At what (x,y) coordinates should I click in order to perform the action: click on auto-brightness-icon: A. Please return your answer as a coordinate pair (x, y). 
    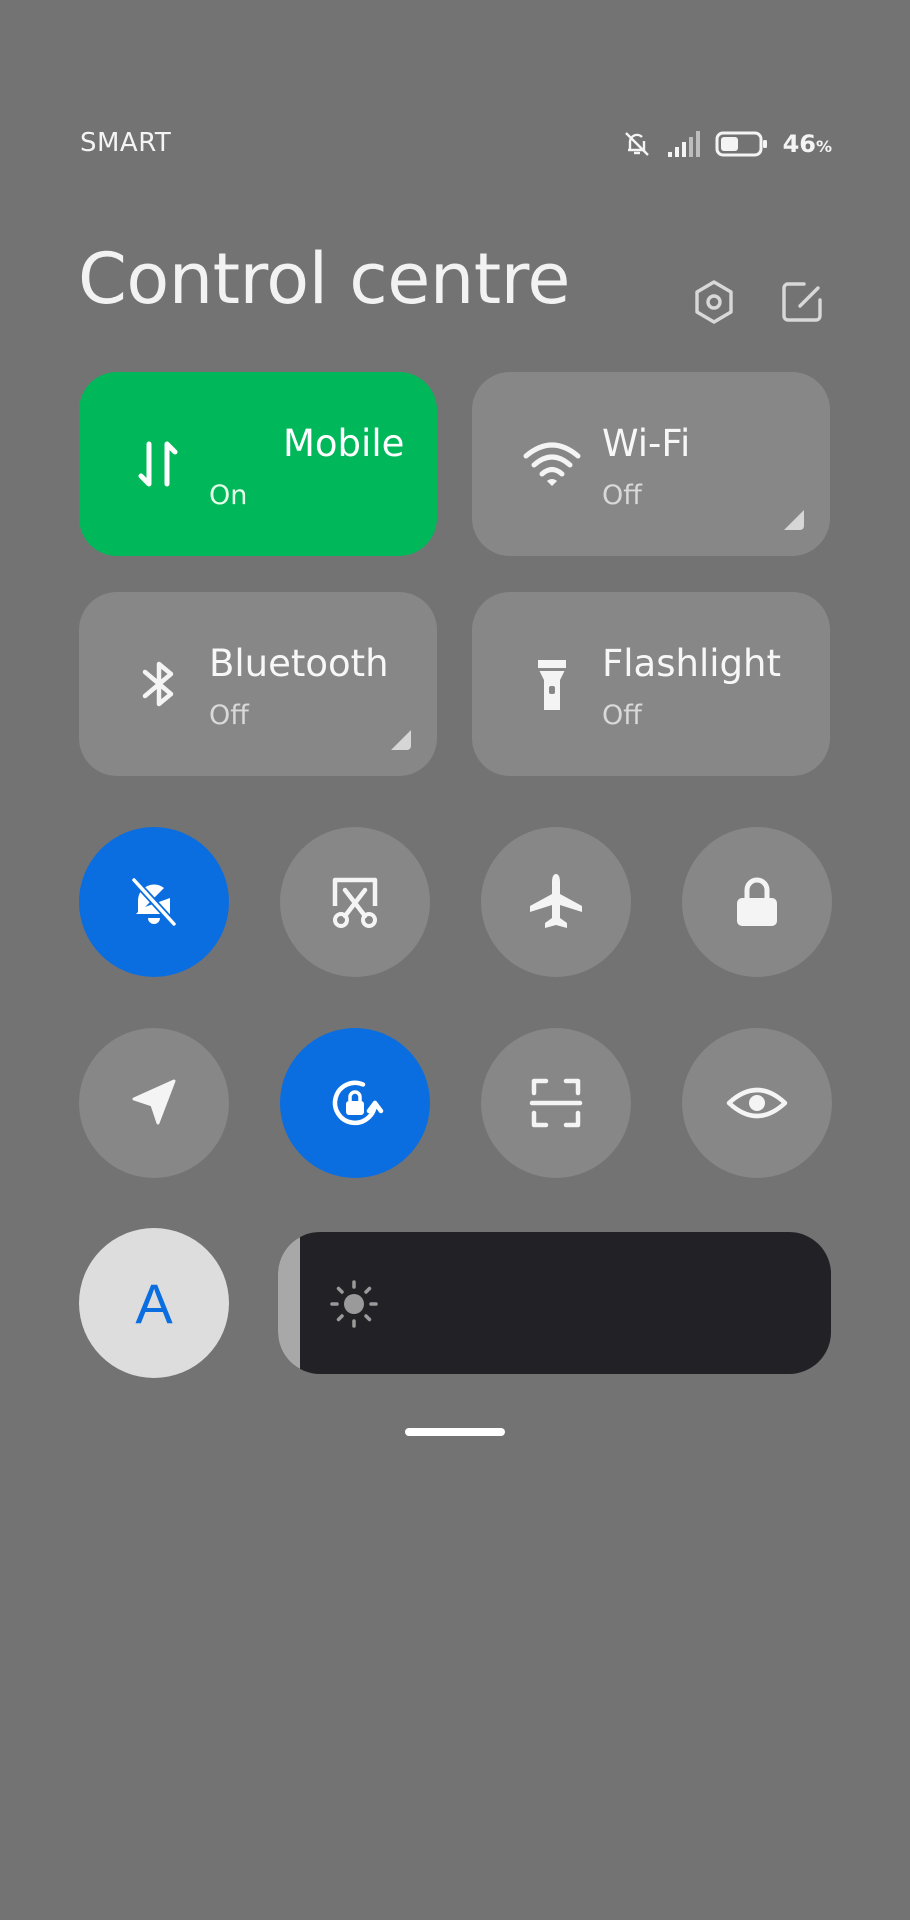
    Looking at the image, I should click on (154, 1303).